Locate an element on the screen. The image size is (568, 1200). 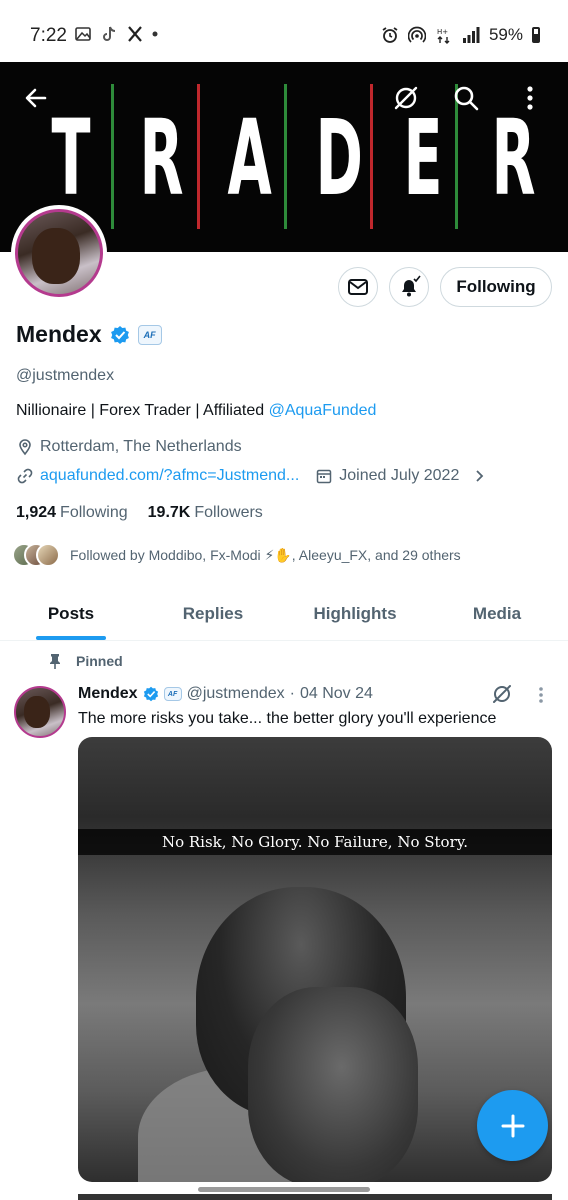
dot-icon is located at coordinates (155, 34).